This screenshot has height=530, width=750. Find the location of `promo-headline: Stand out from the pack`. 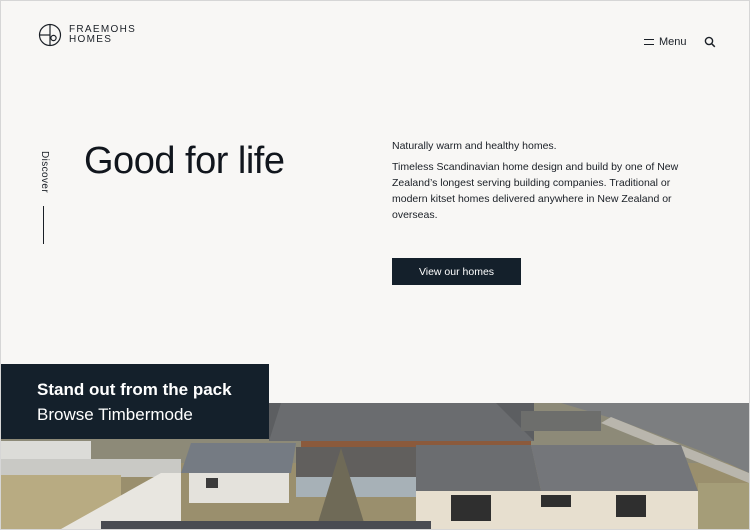

promo-headline: Stand out from the pack is located at coordinates (134, 389).